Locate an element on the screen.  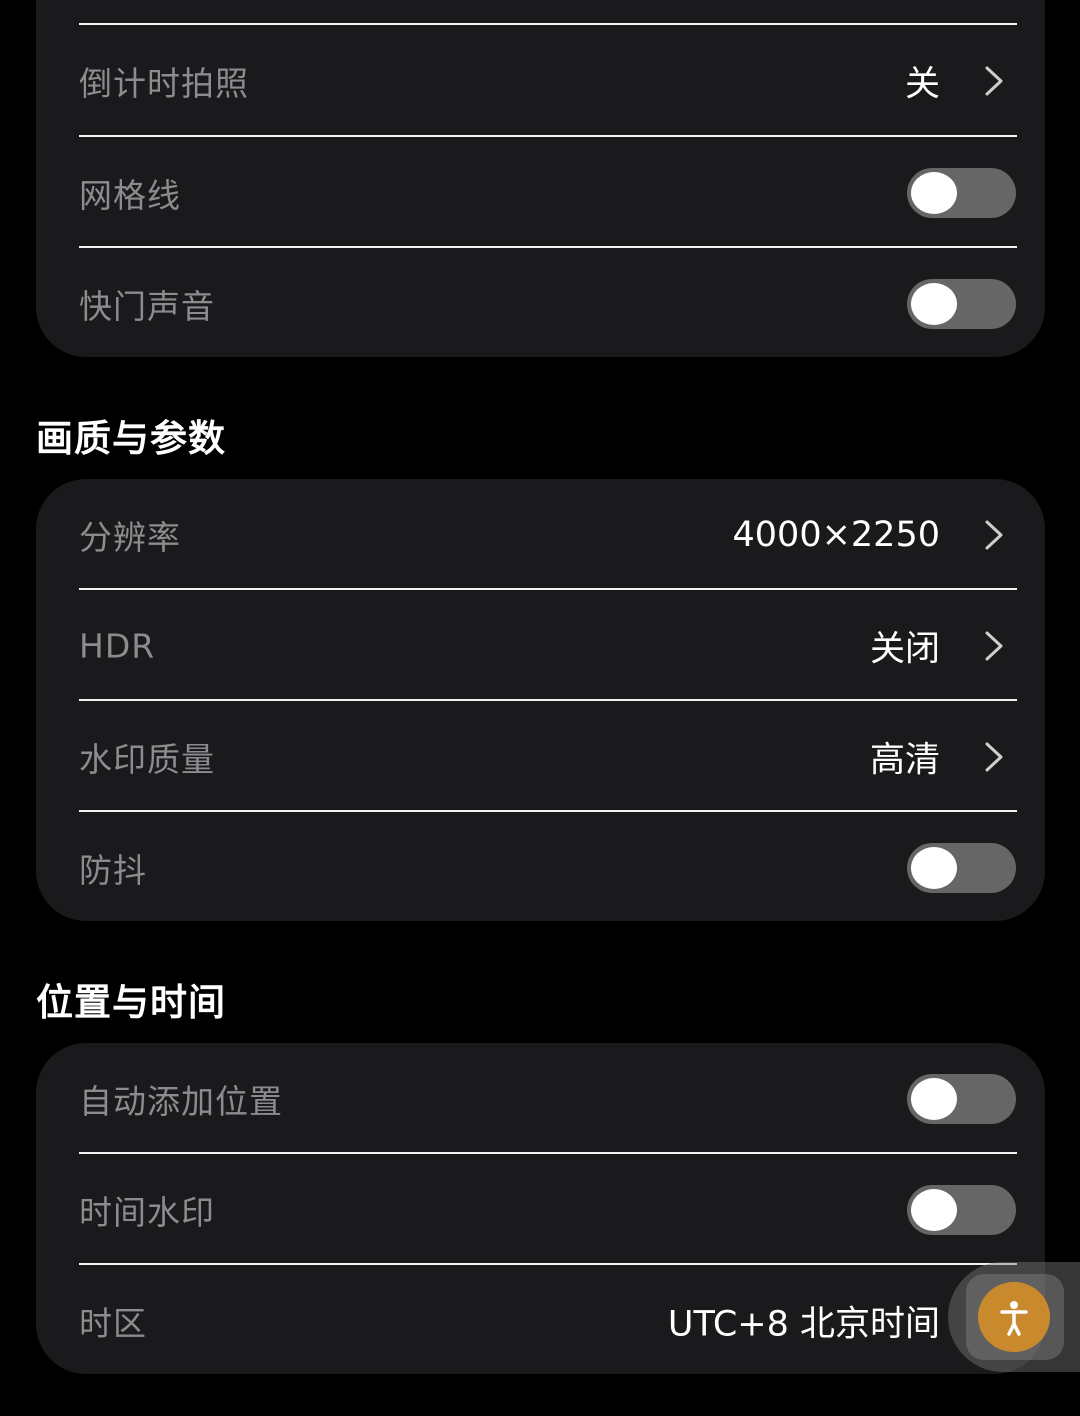
time-watermark-label: 时间水印 is located at coordinates (147, 1212).